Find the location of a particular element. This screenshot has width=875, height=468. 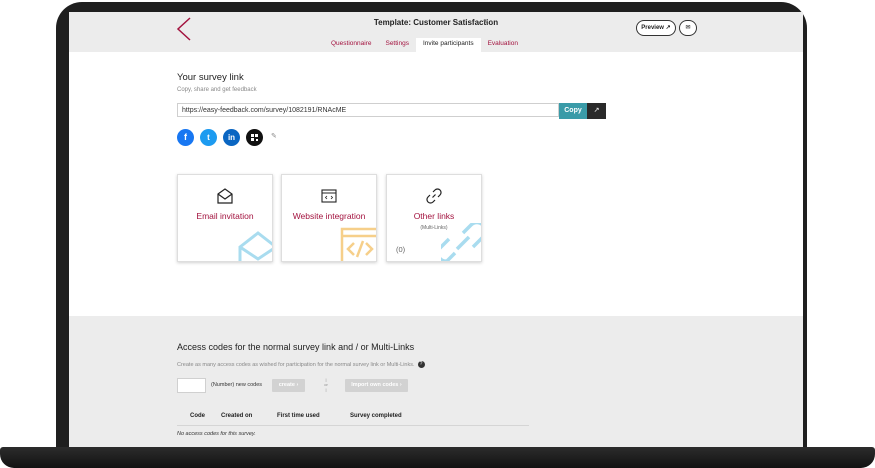

envelope-icon is located at coordinates (225, 196).